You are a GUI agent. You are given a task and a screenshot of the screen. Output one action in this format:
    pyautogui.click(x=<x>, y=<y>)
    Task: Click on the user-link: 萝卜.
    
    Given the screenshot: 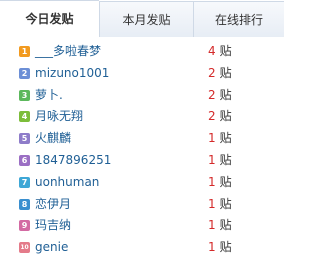 What is the action you would take?
    pyautogui.click(x=49, y=96)
    